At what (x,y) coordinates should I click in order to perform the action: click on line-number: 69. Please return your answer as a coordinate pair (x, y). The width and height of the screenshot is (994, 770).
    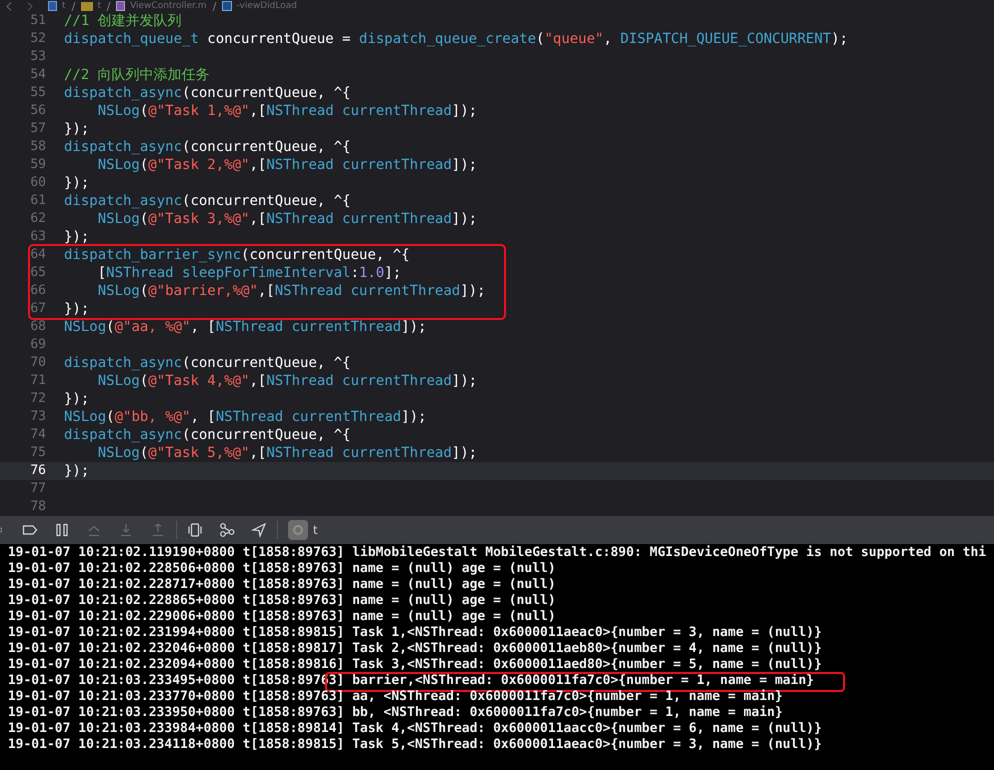
    Looking at the image, I should click on (37, 345).